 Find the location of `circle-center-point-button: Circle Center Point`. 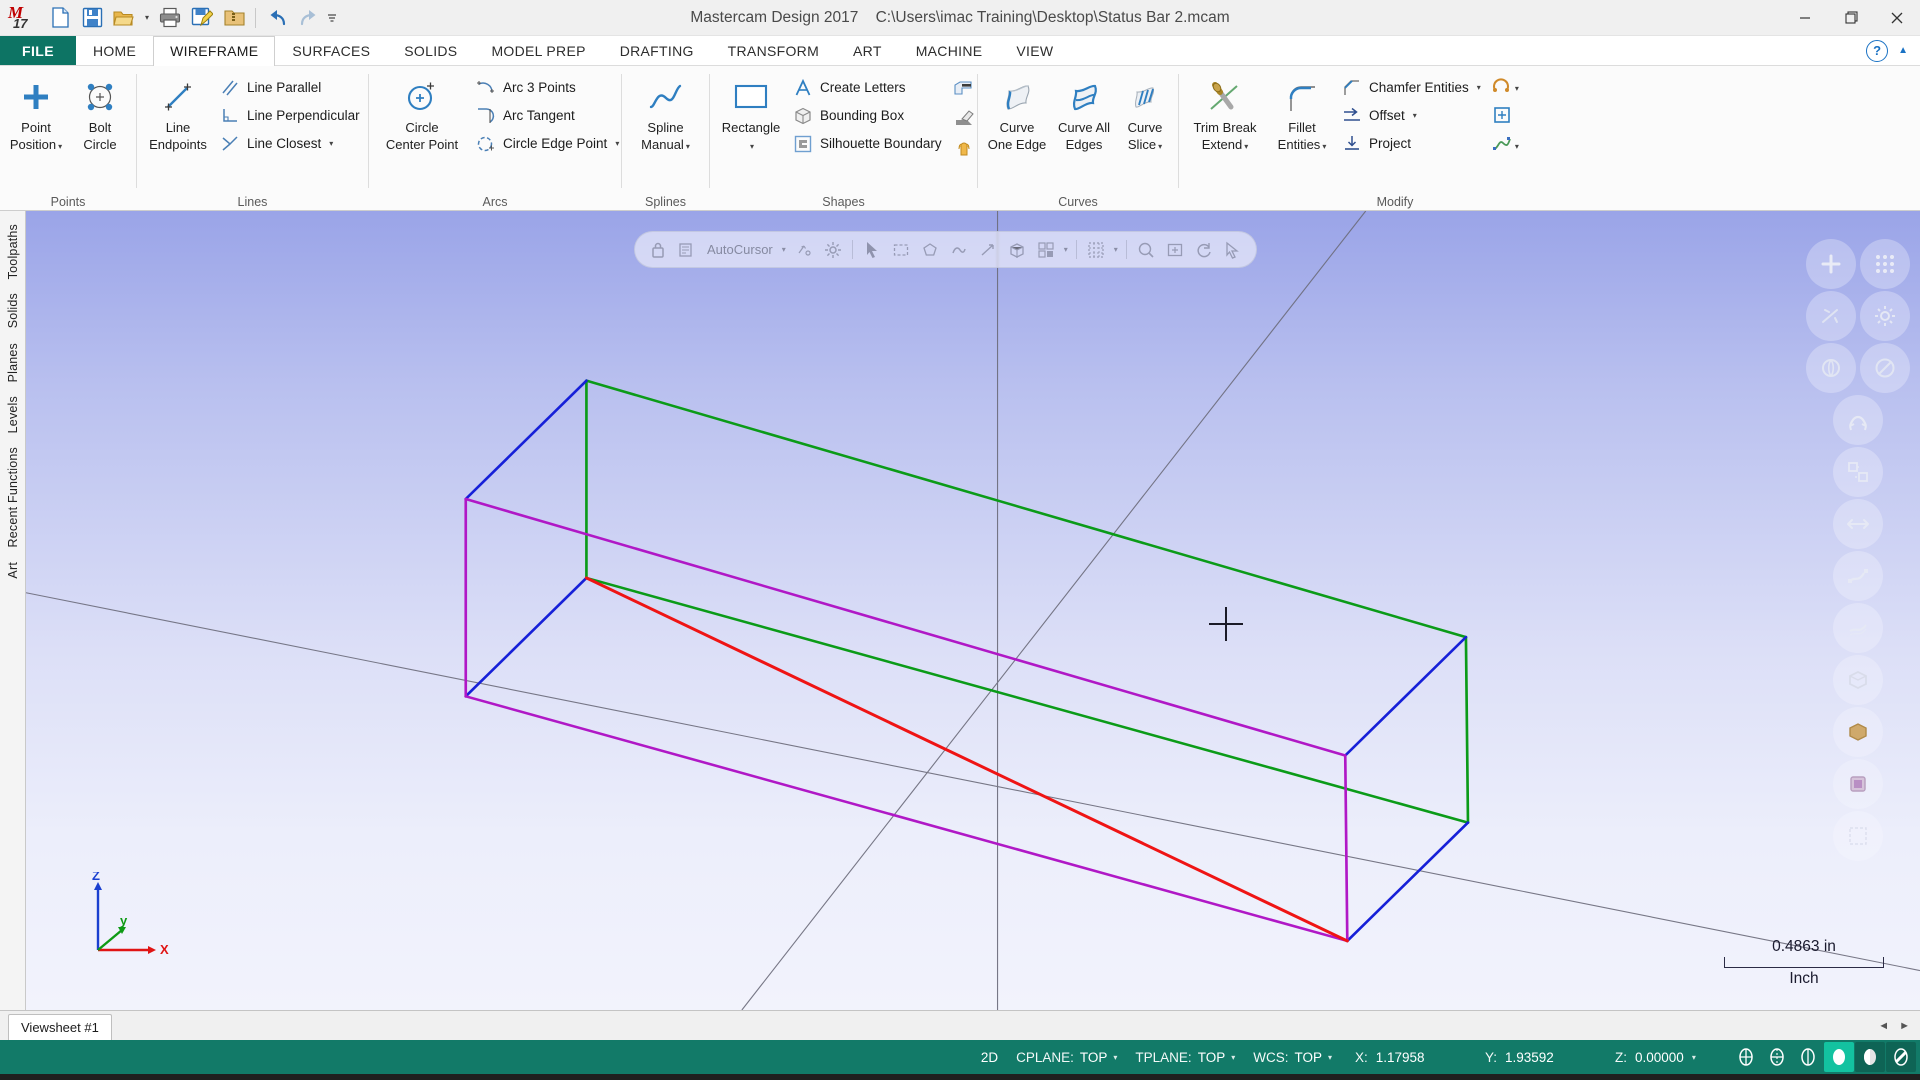

circle-center-point-button: Circle Center Point is located at coordinates (422, 113).